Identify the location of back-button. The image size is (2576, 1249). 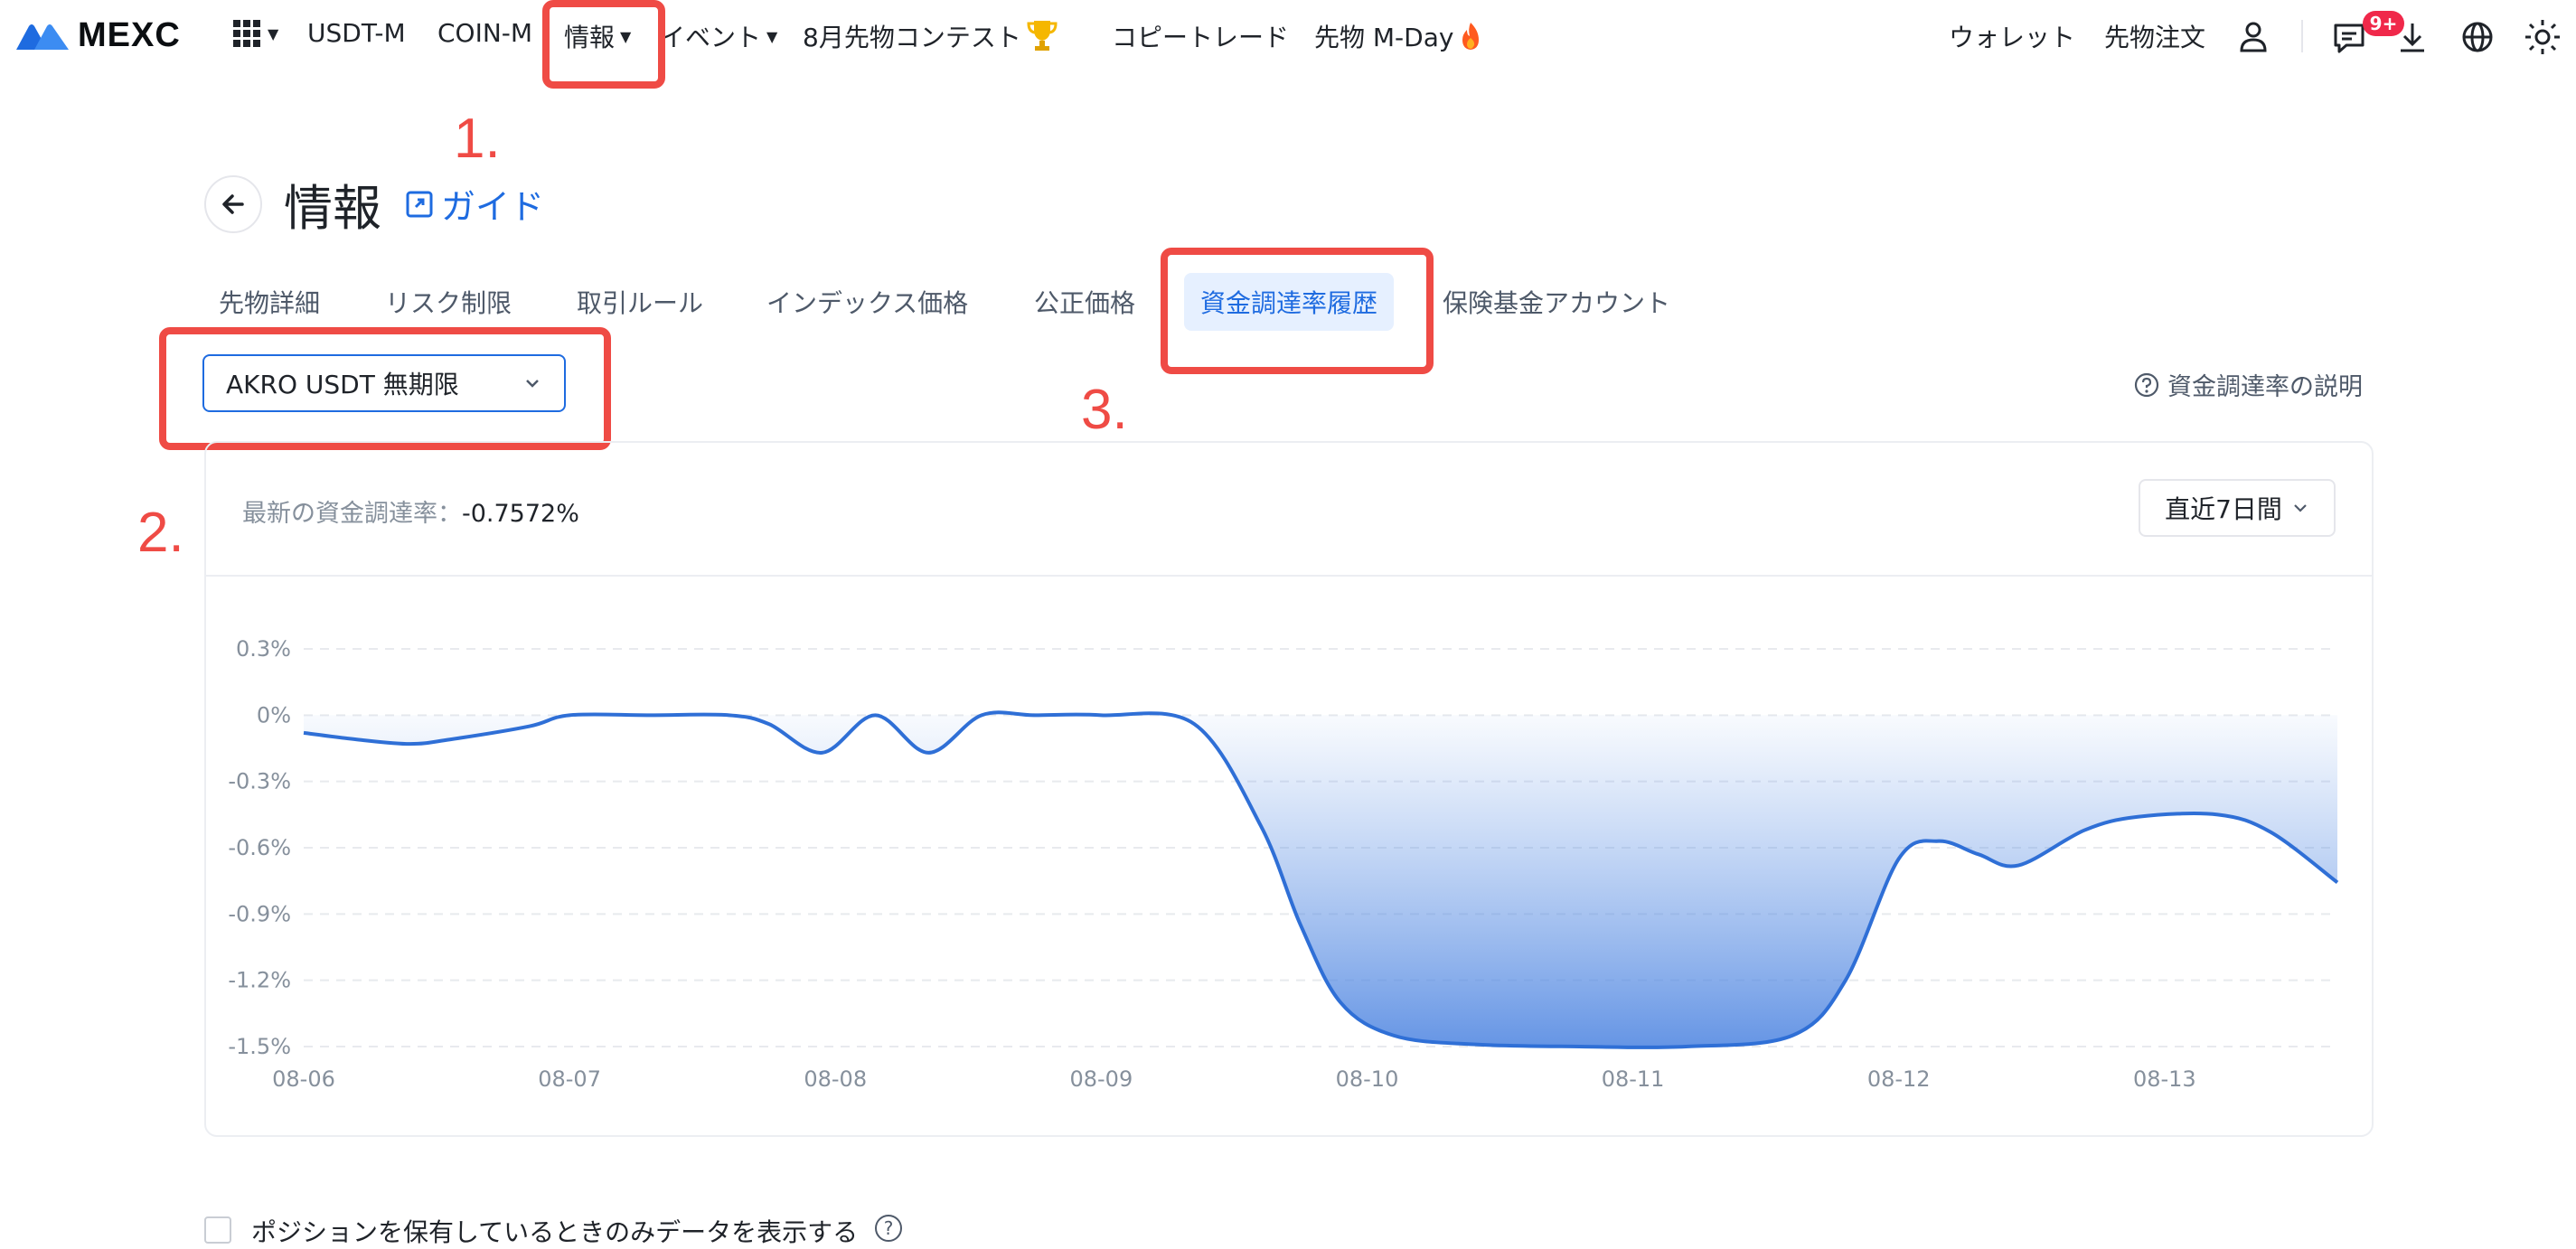
(233, 204).